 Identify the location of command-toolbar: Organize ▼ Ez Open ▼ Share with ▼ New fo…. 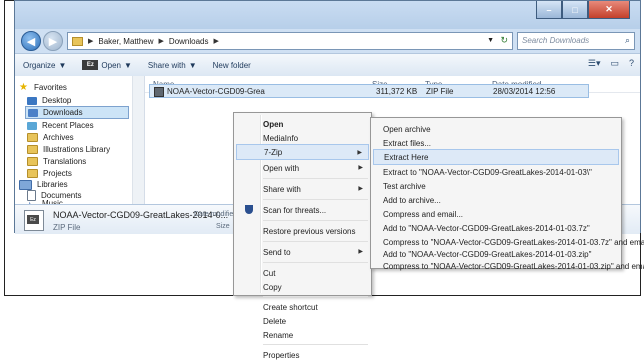
(327, 65).